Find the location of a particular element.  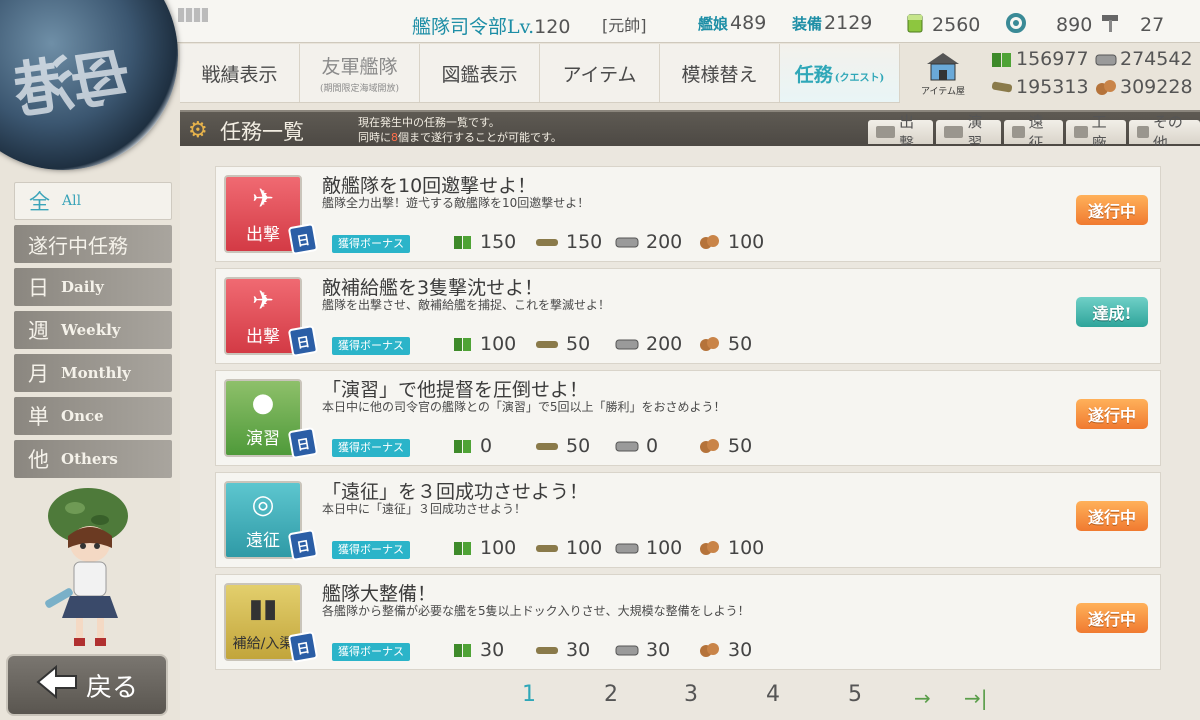

quest-desc: 本日中に「遠征」３回成功させよう！ is located at coordinates (424, 509).